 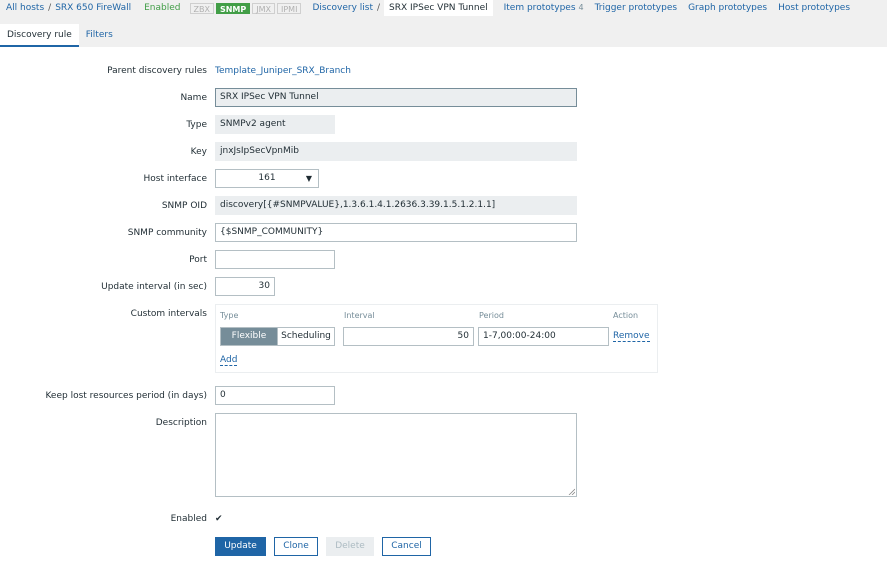 I want to click on type-field: SNMPv2 agent, so click(x=275, y=124).